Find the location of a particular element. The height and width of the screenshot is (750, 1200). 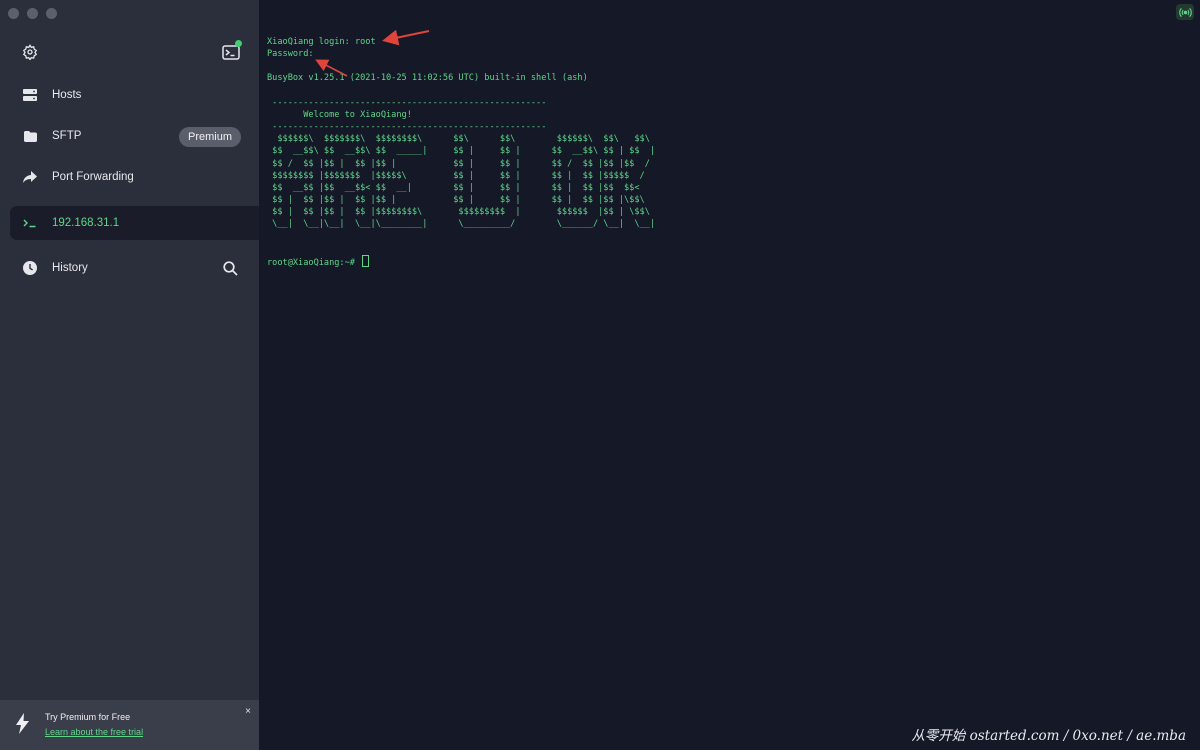

shell-prompt: root@XiaoQiang:~# is located at coordinates (314, 262).